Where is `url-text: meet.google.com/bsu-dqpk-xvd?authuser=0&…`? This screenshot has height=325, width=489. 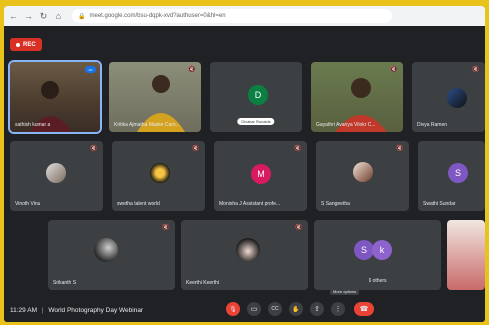 url-text: meet.google.com/bsu-dqpk-xvd?authuser=0&… is located at coordinates (157, 16).